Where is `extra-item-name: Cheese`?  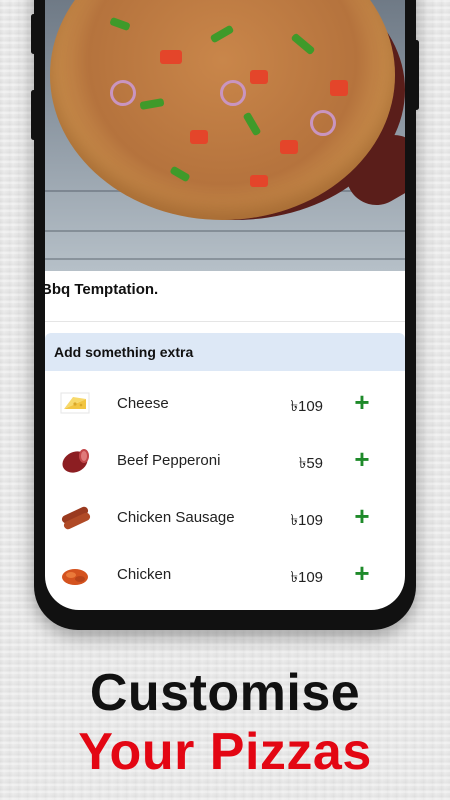 extra-item-name: Cheese is located at coordinates (143, 403).